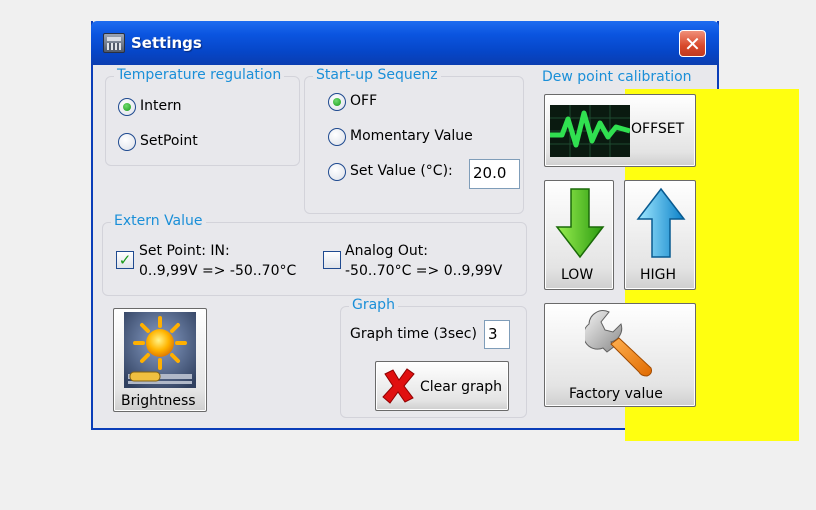 The height and width of the screenshot is (510, 816). I want to click on close-icon: ✕, so click(692, 43).